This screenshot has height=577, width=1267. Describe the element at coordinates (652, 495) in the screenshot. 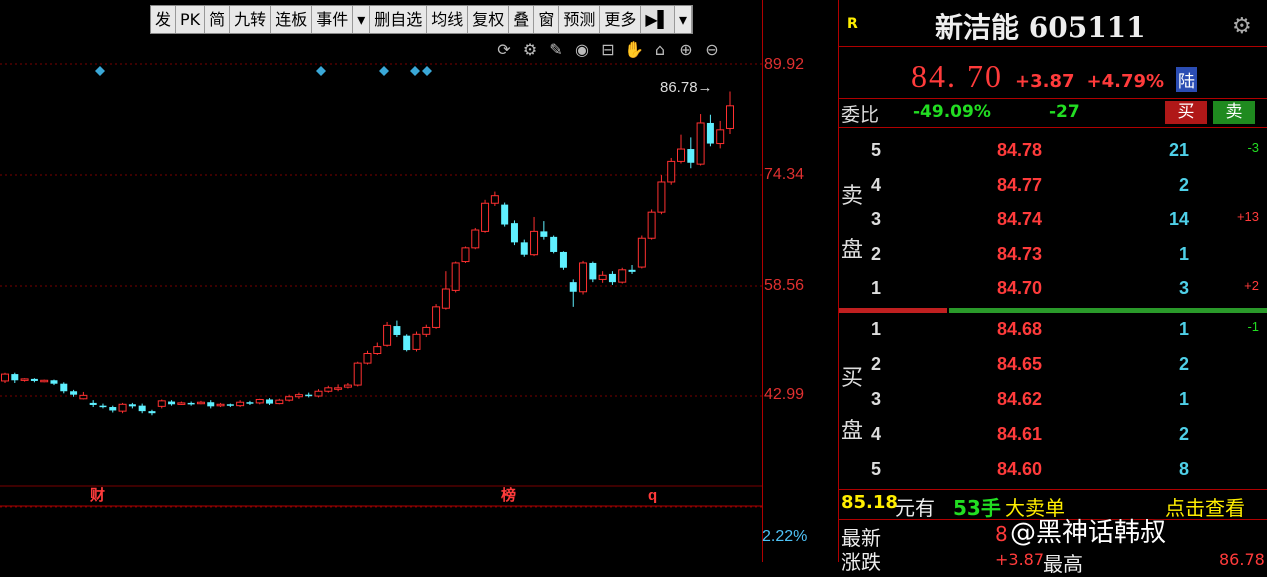

I see `event-marker: q` at that location.